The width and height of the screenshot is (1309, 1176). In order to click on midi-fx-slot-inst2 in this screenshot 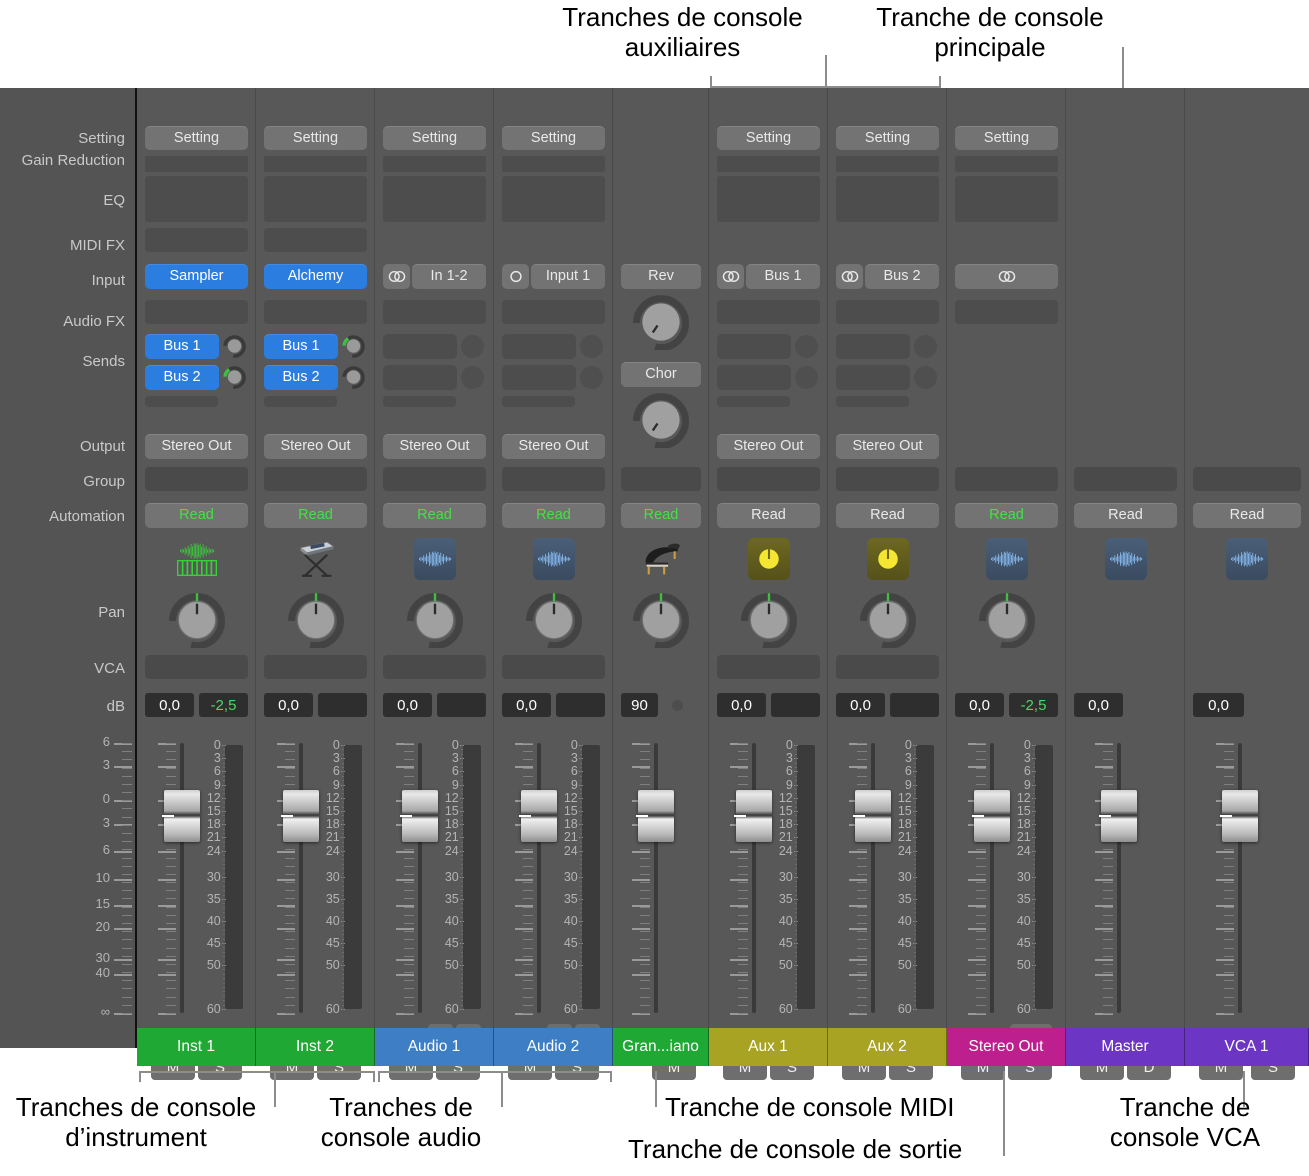, I will do `click(315, 240)`.